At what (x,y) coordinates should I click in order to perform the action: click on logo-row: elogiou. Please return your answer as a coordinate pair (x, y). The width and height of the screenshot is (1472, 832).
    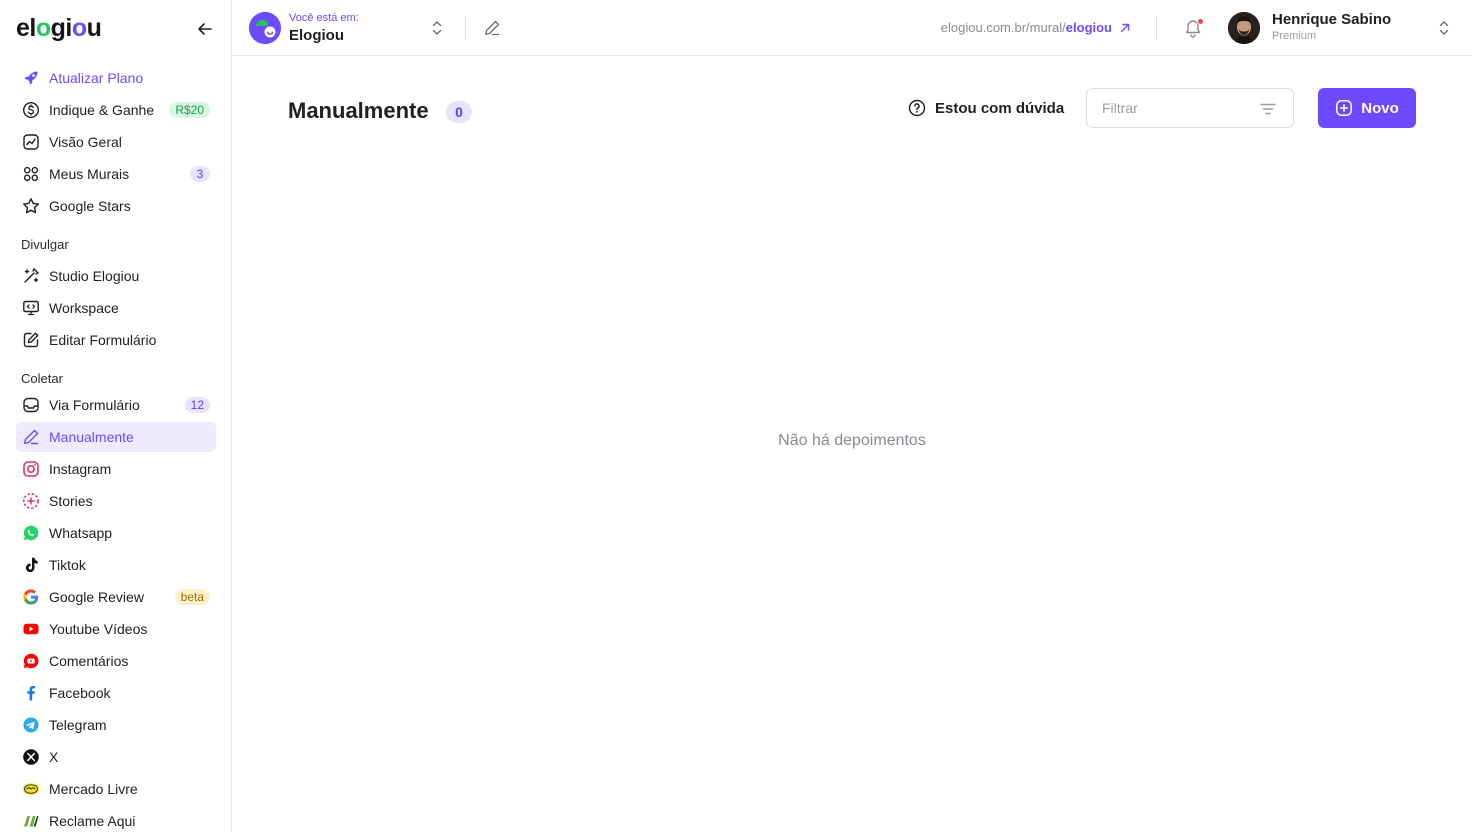
    Looking at the image, I should click on (116, 28).